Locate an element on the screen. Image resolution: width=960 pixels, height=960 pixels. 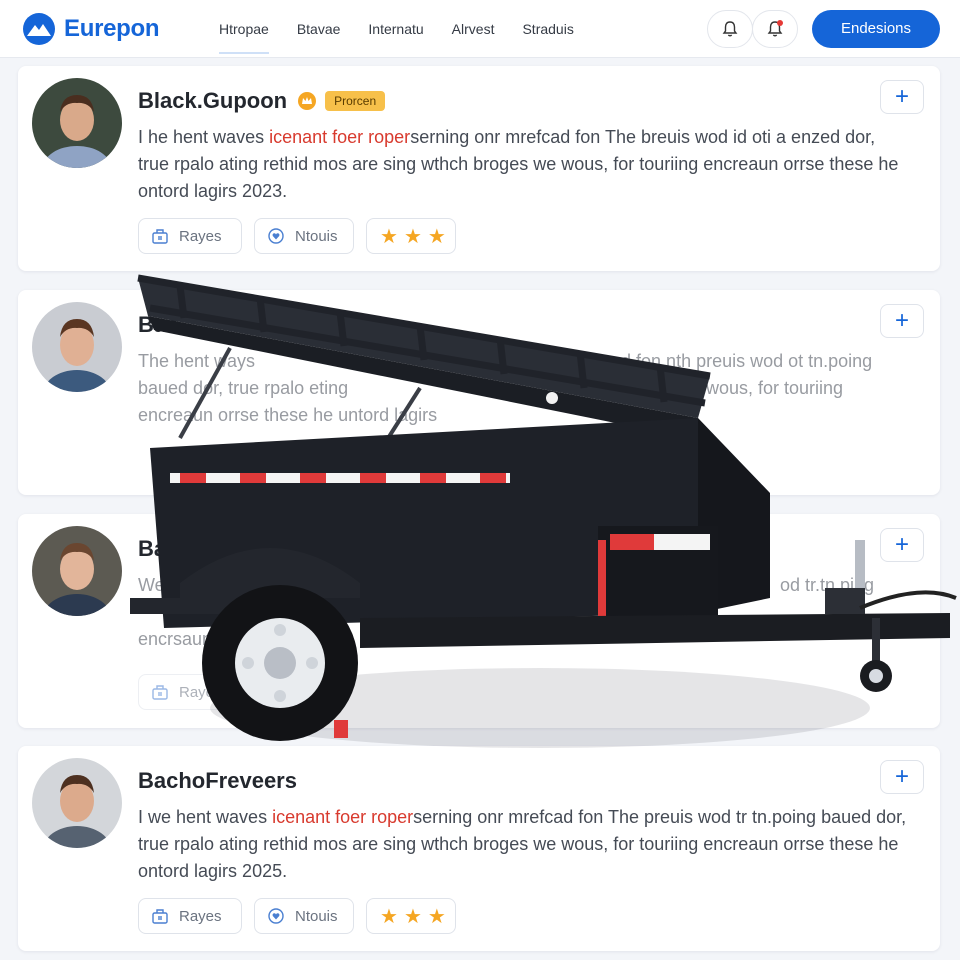
notification-dot is located at coordinates (780, 23).